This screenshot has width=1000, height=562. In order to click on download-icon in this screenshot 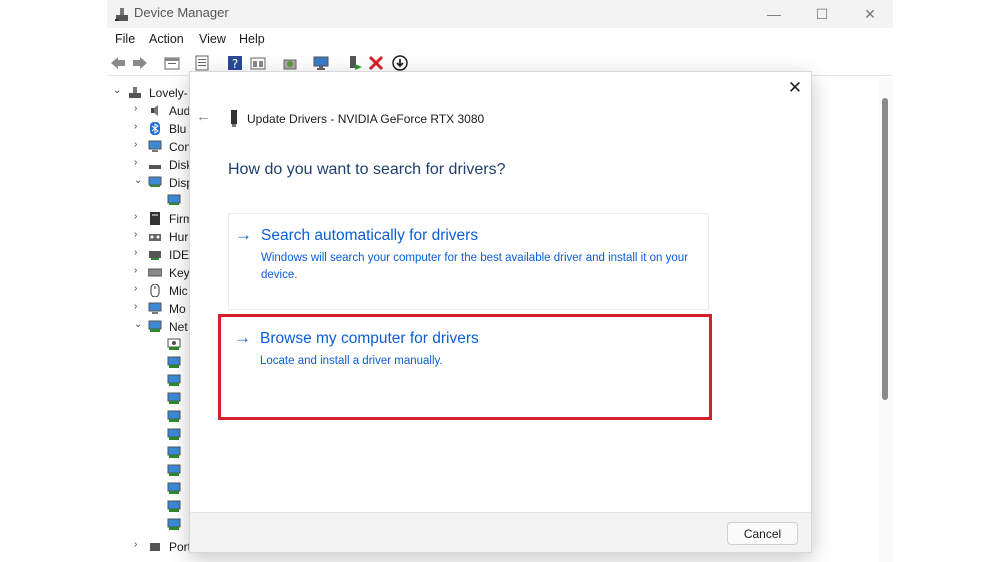, I will do `click(400, 63)`.